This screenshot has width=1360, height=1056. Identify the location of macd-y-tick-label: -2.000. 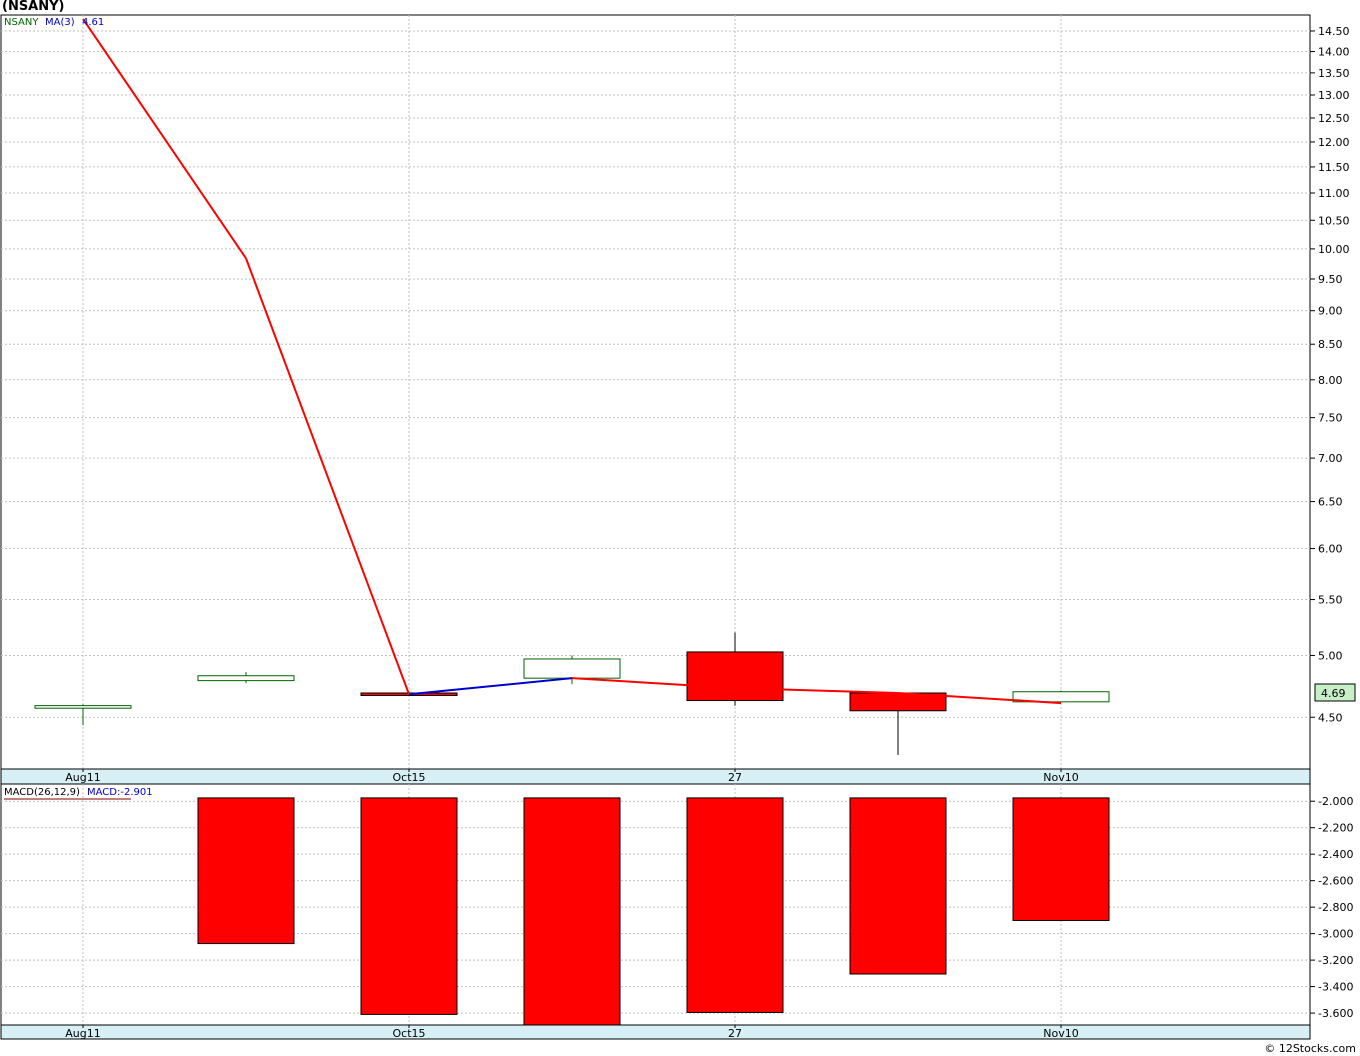
(1335, 801).